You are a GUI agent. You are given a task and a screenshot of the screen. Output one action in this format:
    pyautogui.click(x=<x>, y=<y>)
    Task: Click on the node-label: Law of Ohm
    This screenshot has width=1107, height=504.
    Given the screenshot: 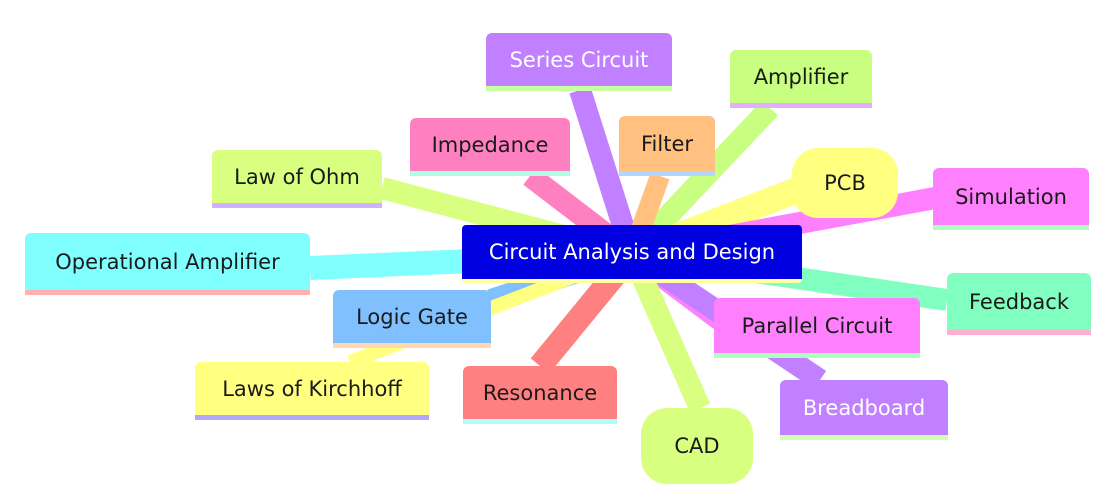 What is the action you would take?
    pyautogui.click(x=297, y=176)
    